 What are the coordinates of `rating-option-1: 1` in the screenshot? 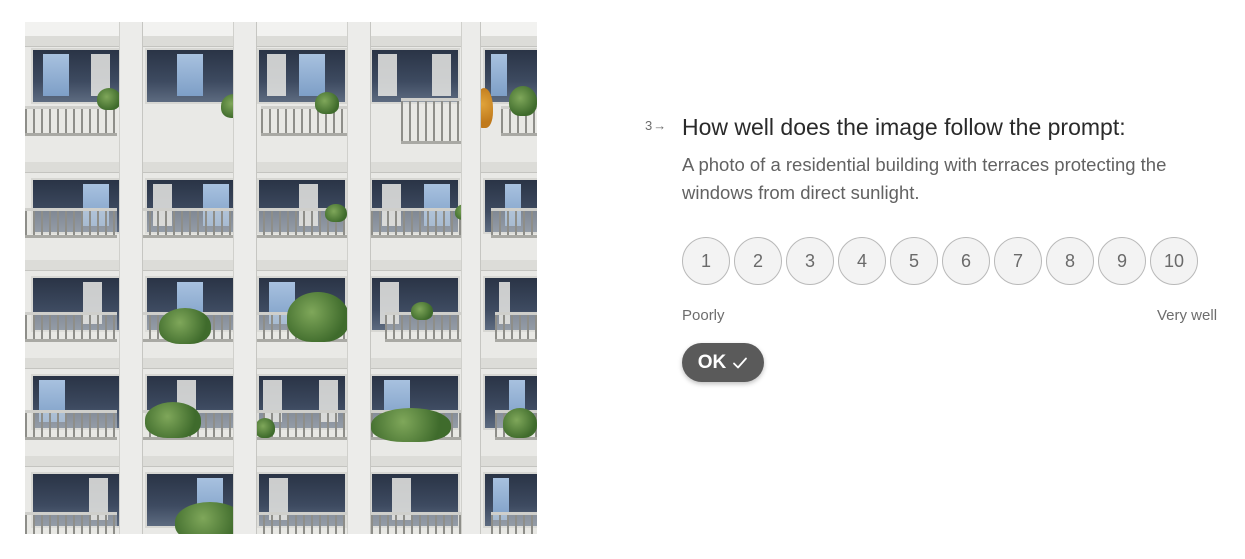 It's located at (706, 261).